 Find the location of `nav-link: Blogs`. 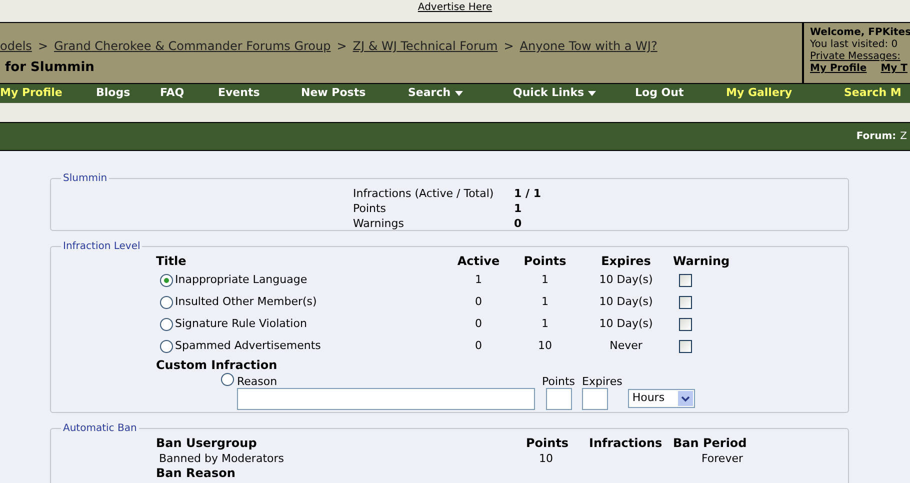

nav-link: Blogs is located at coordinates (128, 93).